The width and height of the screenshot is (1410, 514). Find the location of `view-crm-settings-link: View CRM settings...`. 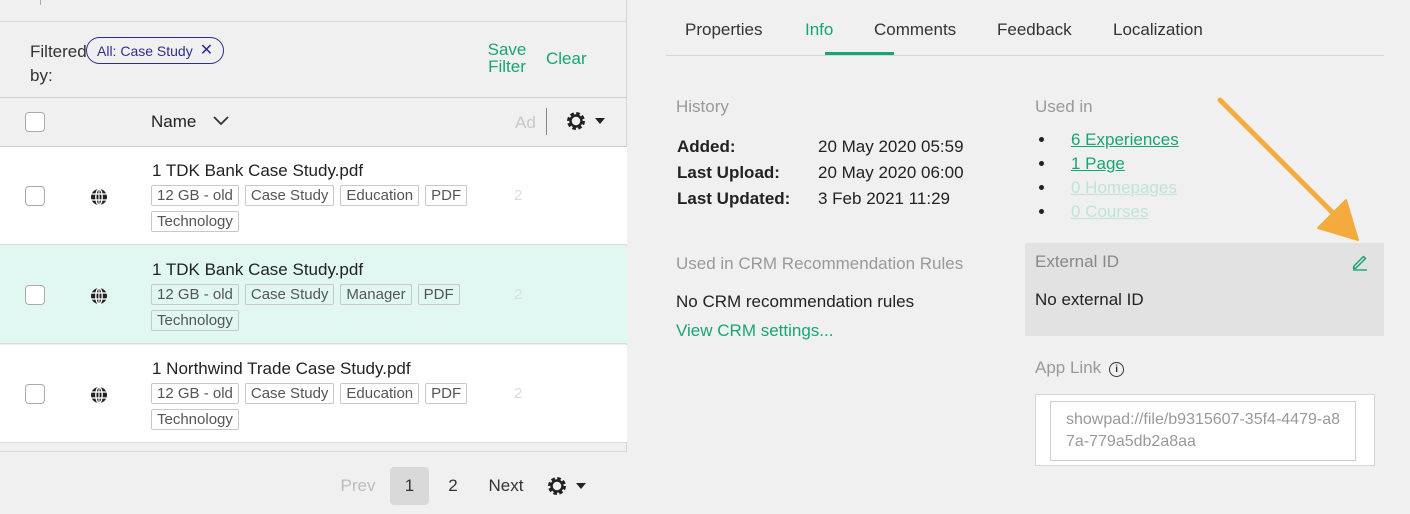

view-crm-settings-link: View CRM settings... is located at coordinates (754, 331).